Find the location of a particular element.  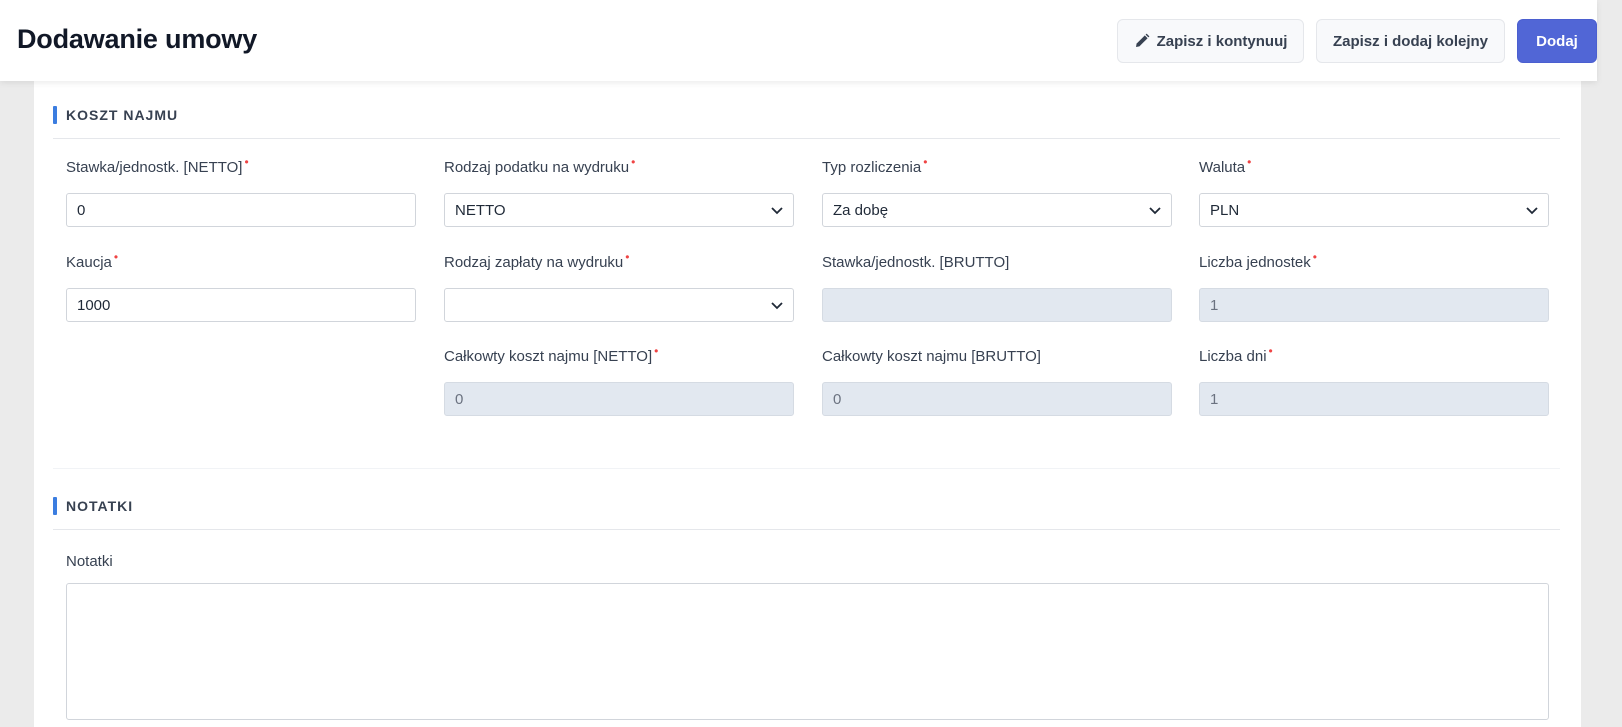

save-and-add-next-label: Zapisz i dodaj kolejny is located at coordinates (1410, 41).